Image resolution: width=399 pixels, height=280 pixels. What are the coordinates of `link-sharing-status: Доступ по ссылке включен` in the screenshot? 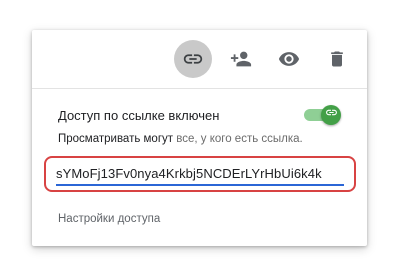 It's located at (139, 115).